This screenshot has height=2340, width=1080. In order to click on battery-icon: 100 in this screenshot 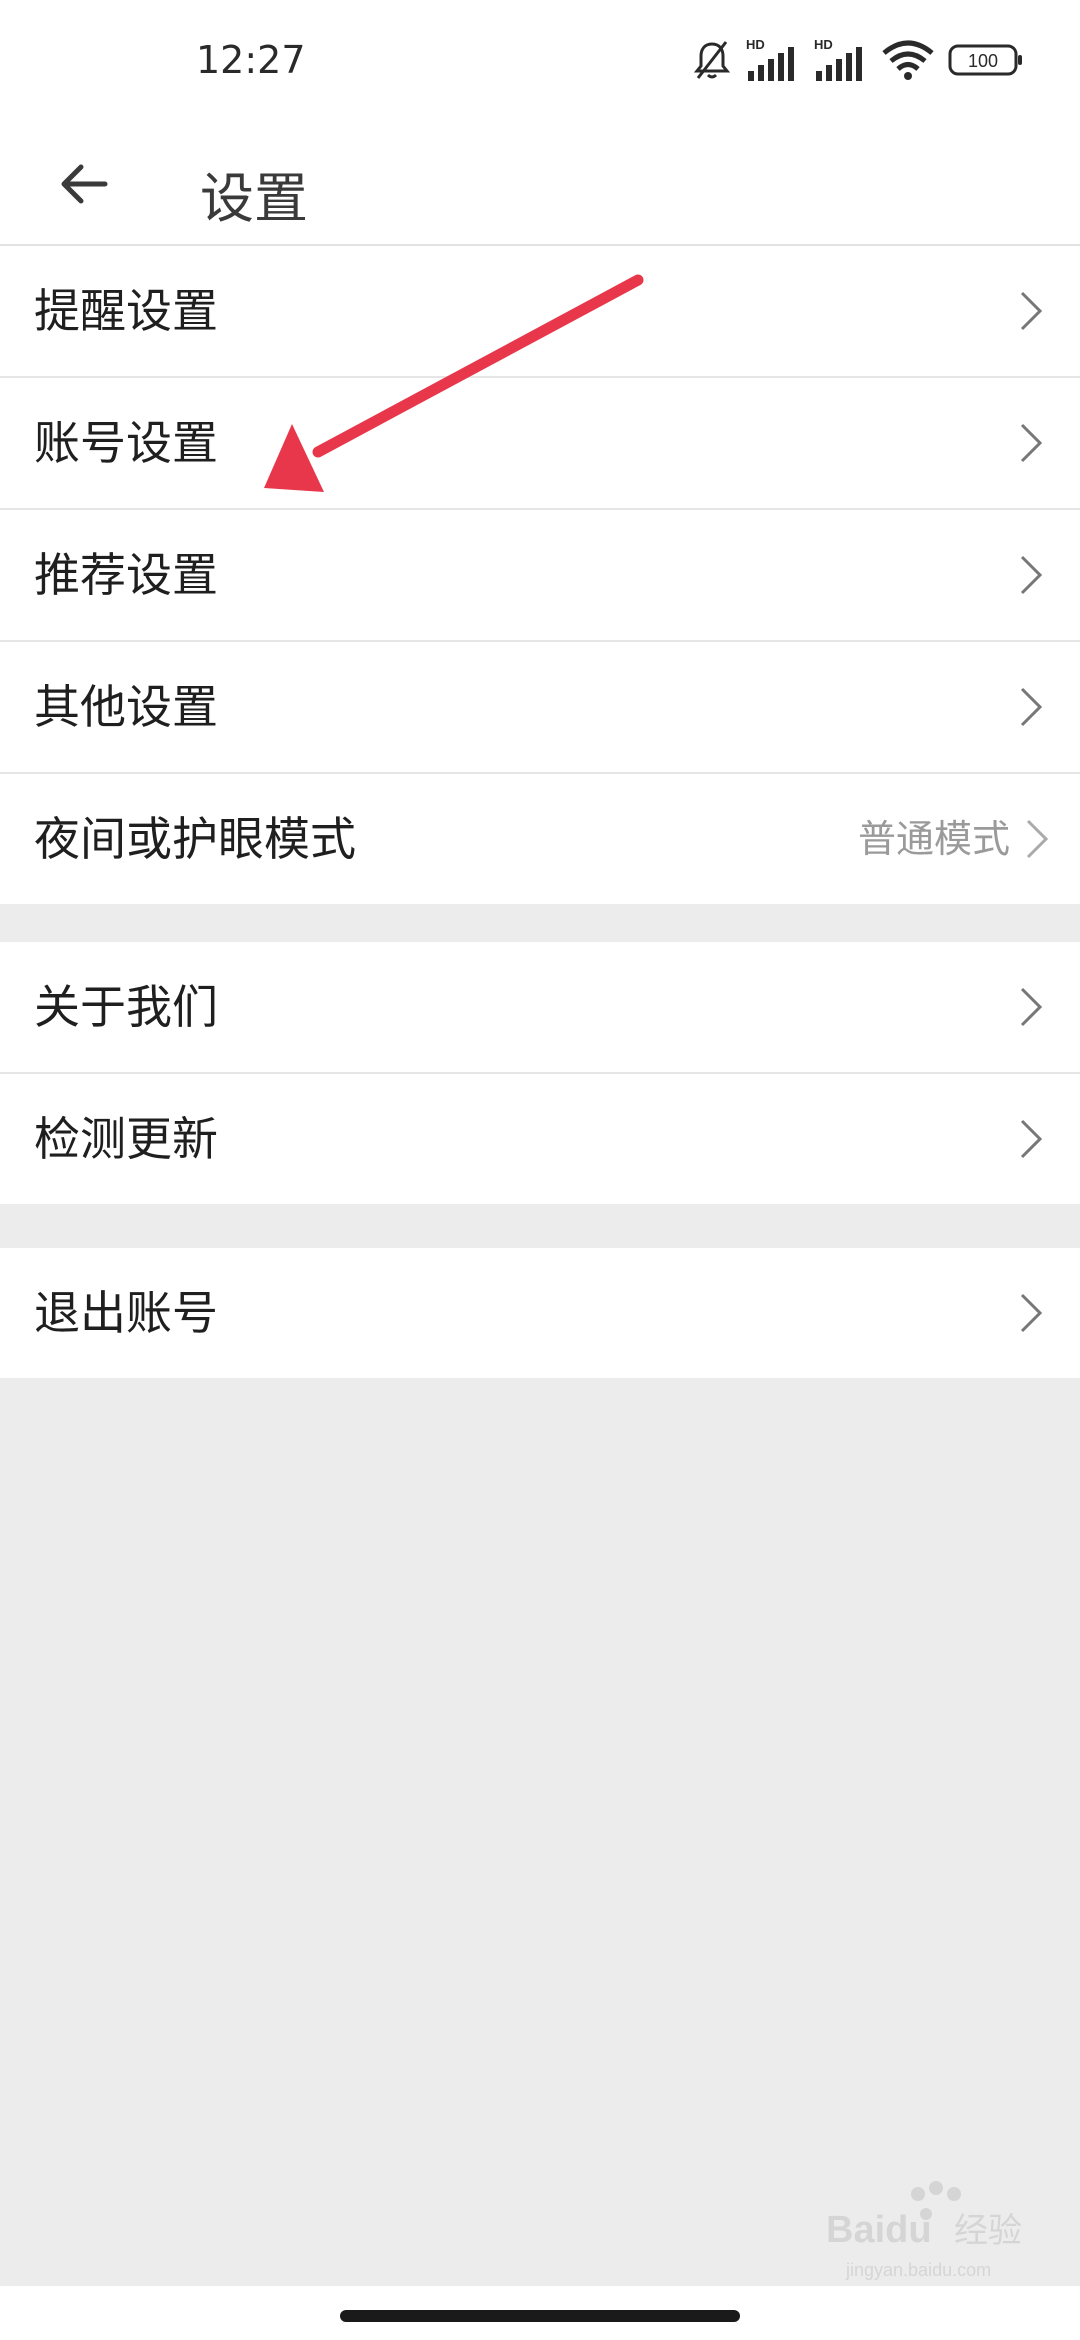, I will do `click(985, 60)`.